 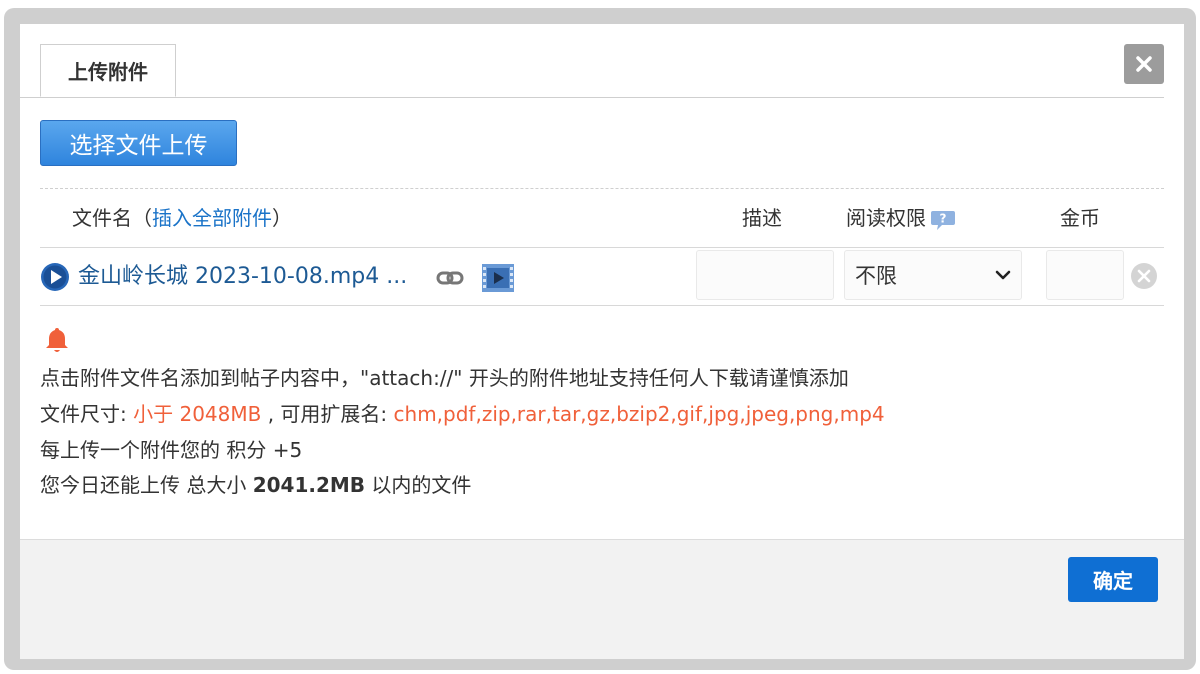 What do you see at coordinates (282, 218) in the screenshot?
I see `filename-label-suffix: ）` at bounding box center [282, 218].